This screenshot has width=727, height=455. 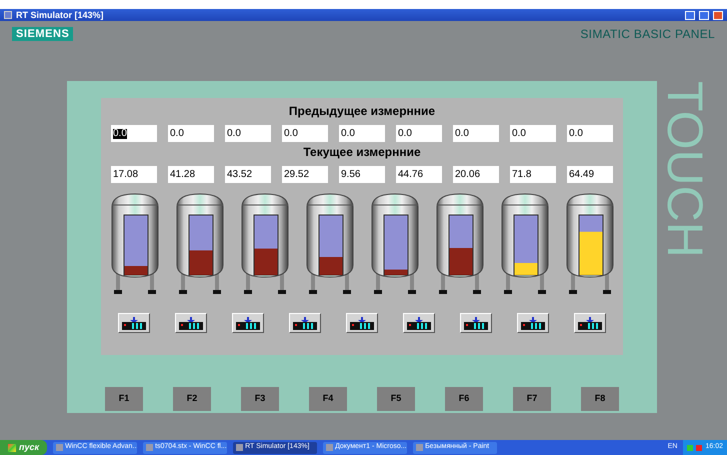 I want to click on function-key: F1, so click(x=124, y=399).